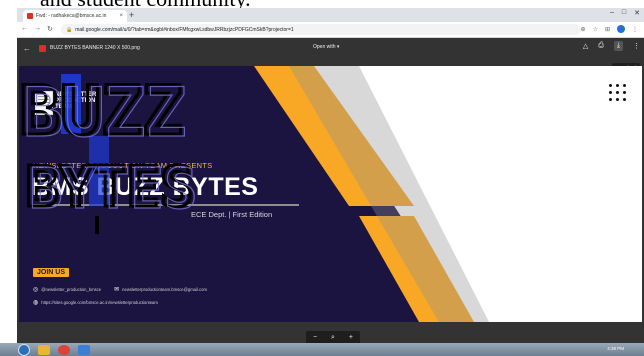 This screenshot has width=644, height=356. I want to click on maximize-icon: □, so click(624, 13).